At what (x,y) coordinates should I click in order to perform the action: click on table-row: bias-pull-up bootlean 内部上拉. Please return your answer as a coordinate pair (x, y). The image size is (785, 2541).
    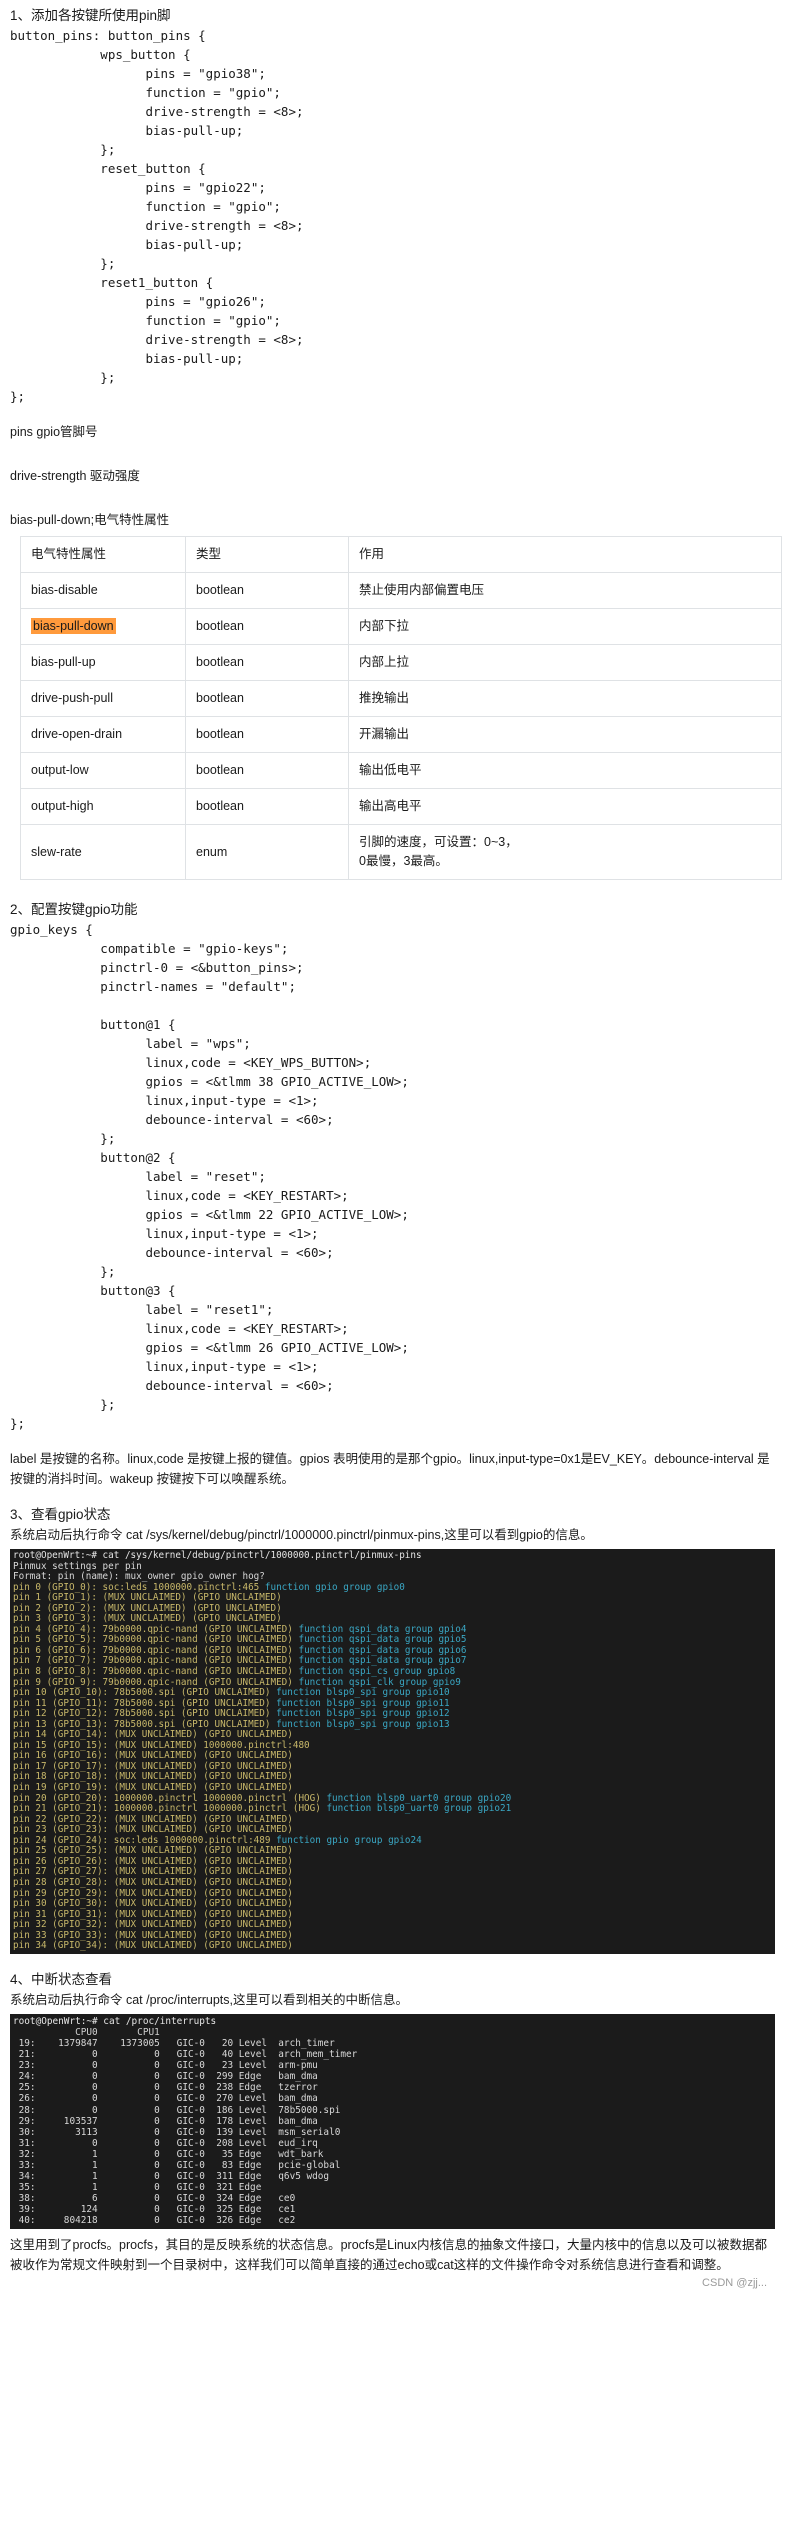
    Looking at the image, I should click on (401, 662).